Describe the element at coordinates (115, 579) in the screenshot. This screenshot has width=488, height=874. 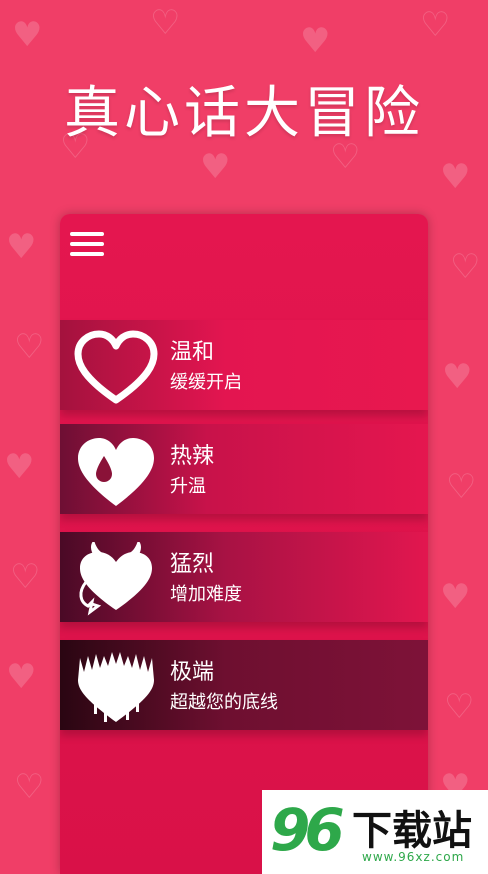
I see `devil-heart-icon` at that location.